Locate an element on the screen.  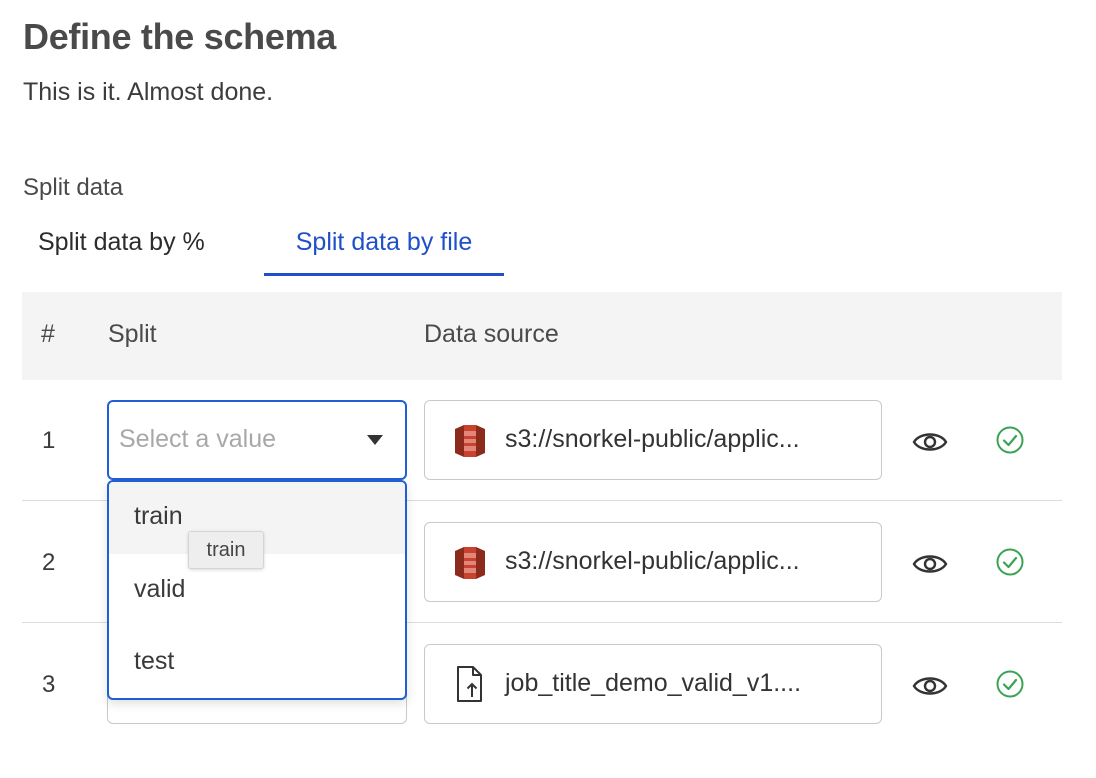
header-num: # is located at coordinates (48, 334).